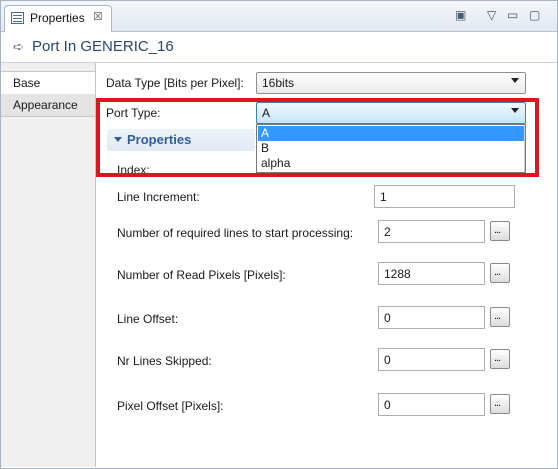  What do you see at coordinates (512, 15) in the screenshot?
I see `minimize-icon: ▭` at bounding box center [512, 15].